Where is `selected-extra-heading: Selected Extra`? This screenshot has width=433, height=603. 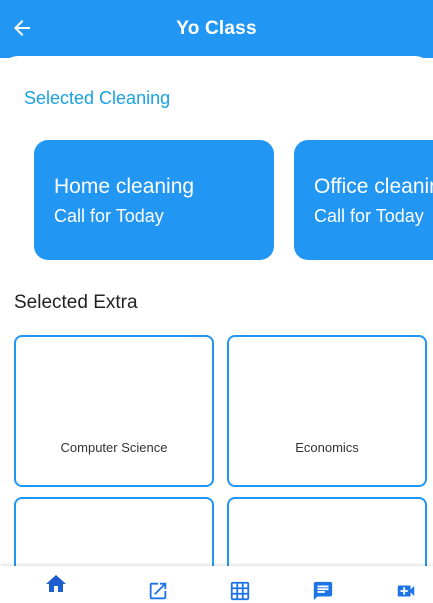
selected-extra-heading: Selected Extra is located at coordinates (76, 302).